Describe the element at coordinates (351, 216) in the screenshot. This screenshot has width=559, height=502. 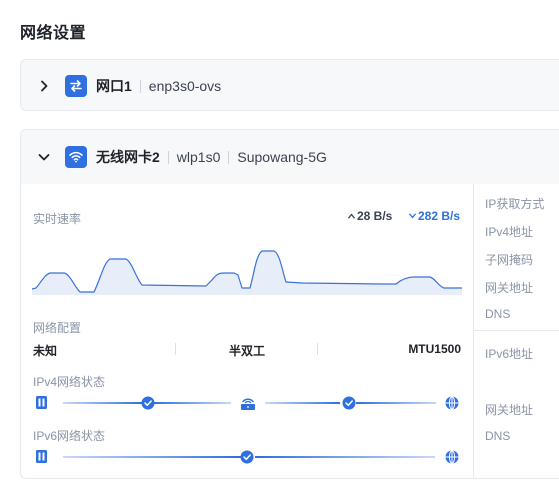
I see `arrow-up-icon` at that location.